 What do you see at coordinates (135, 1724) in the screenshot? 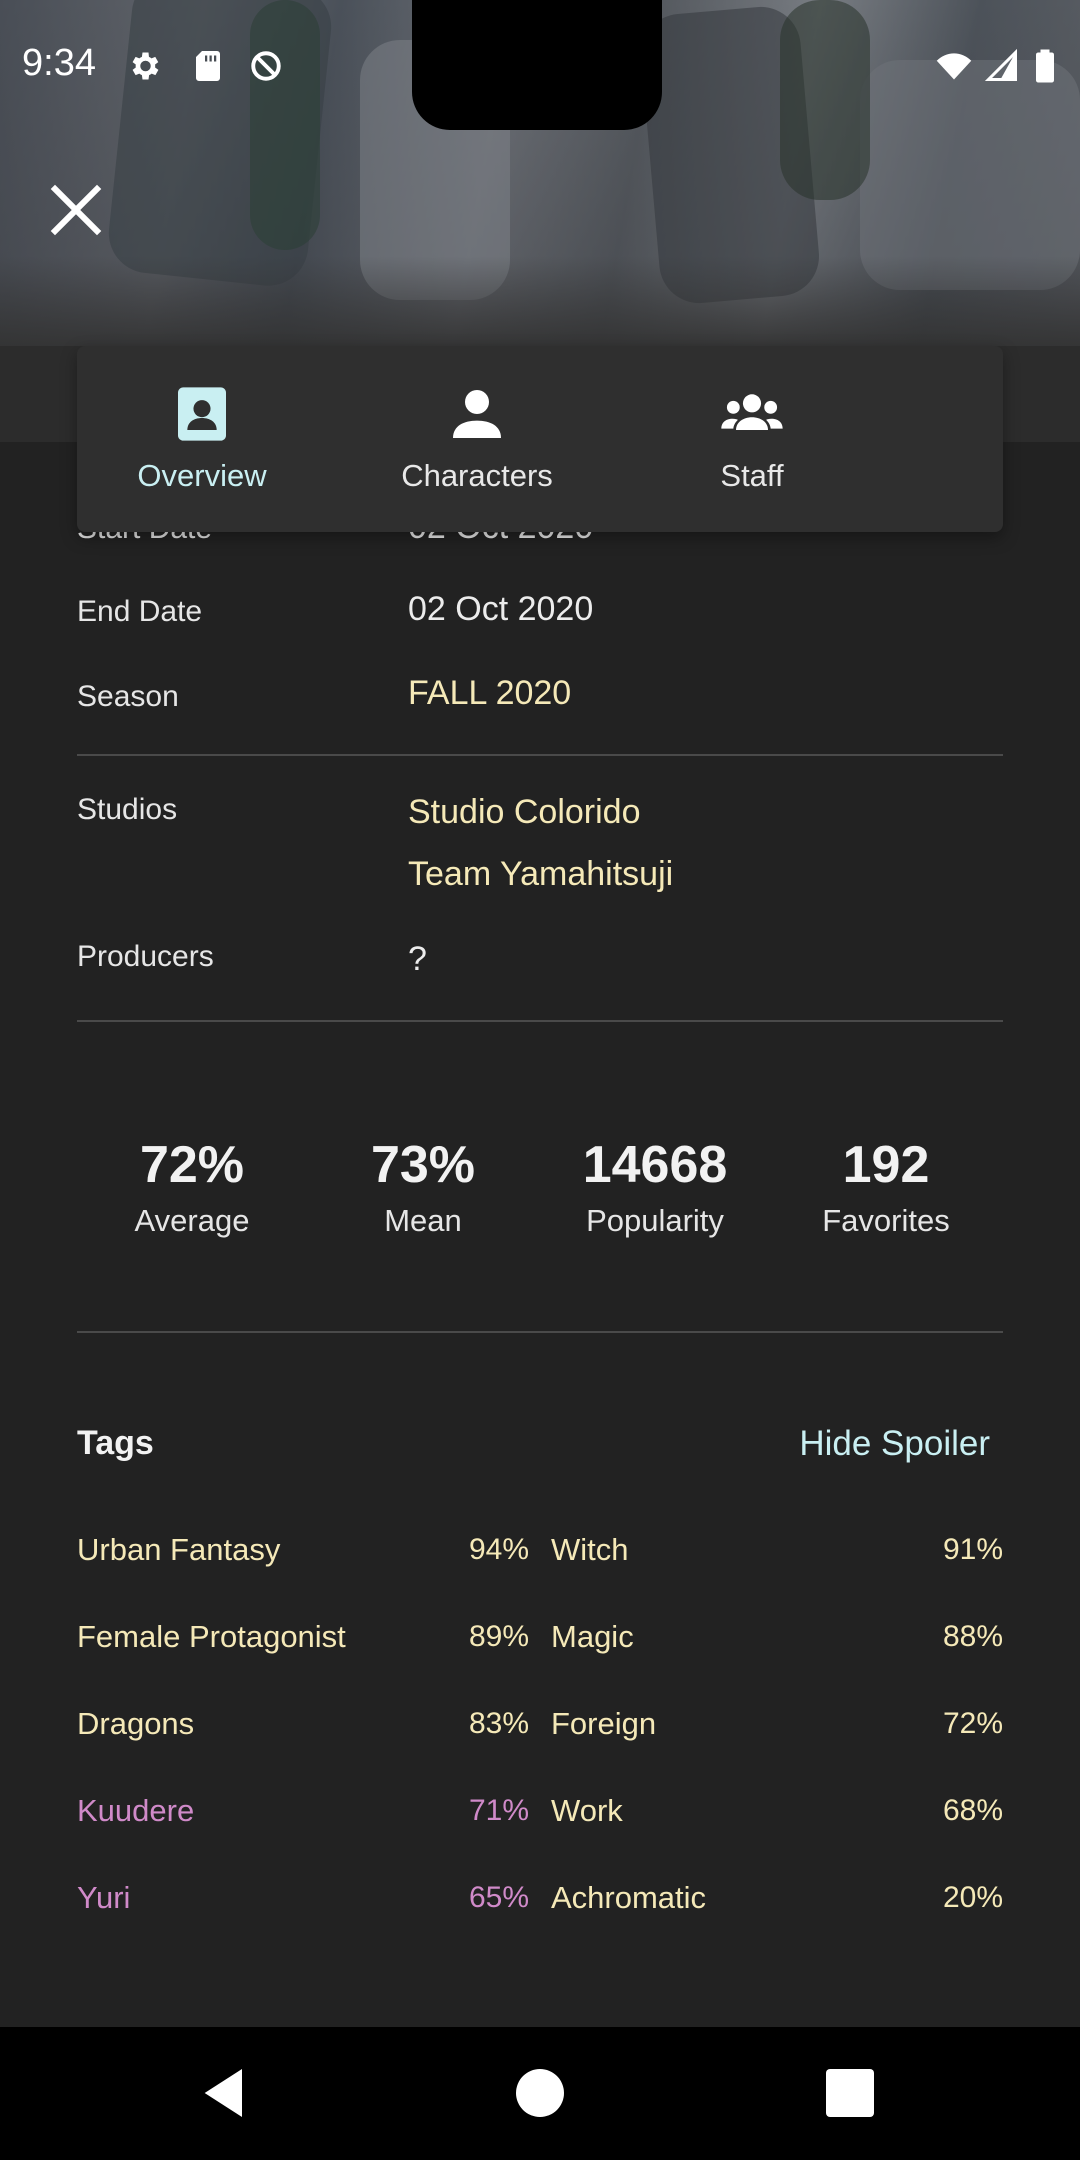
I see `tag-item: Dragons` at bounding box center [135, 1724].